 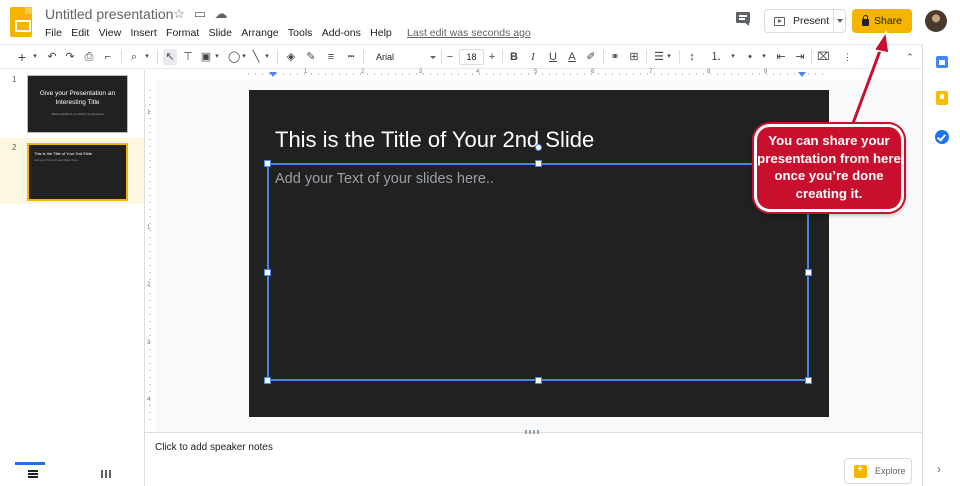 I want to click on text-box-icon: ⊤, so click(x=188, y=57).